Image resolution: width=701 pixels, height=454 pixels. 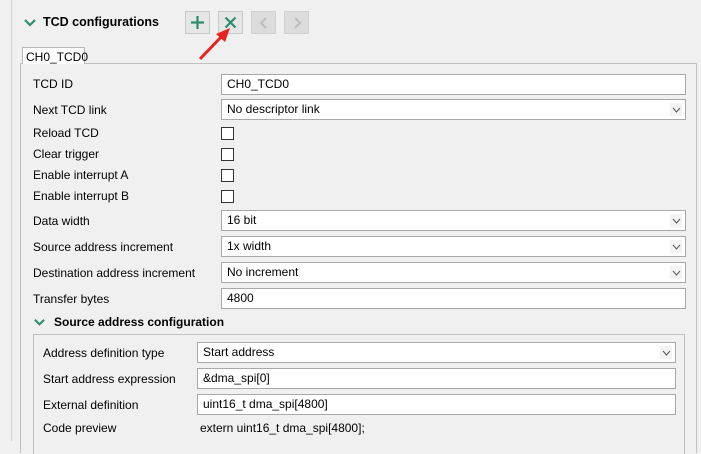 I want to click on tab-ch0-tcd0: CH0_TCD0, so click(x=55, y=55).